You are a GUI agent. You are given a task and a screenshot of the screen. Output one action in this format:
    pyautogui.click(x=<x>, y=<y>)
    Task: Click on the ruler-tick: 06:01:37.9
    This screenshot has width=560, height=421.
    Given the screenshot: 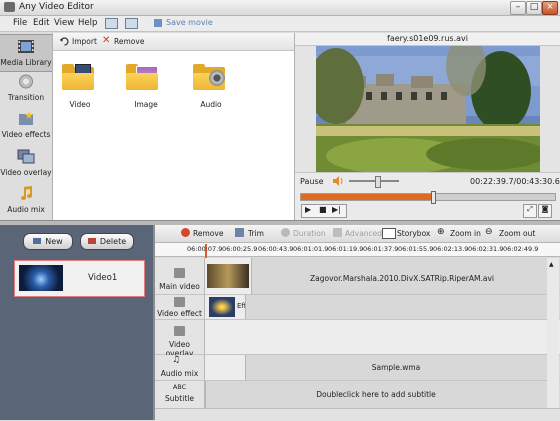 What is the action you would take?
    pyautogui.click(x=381, y=249)
    